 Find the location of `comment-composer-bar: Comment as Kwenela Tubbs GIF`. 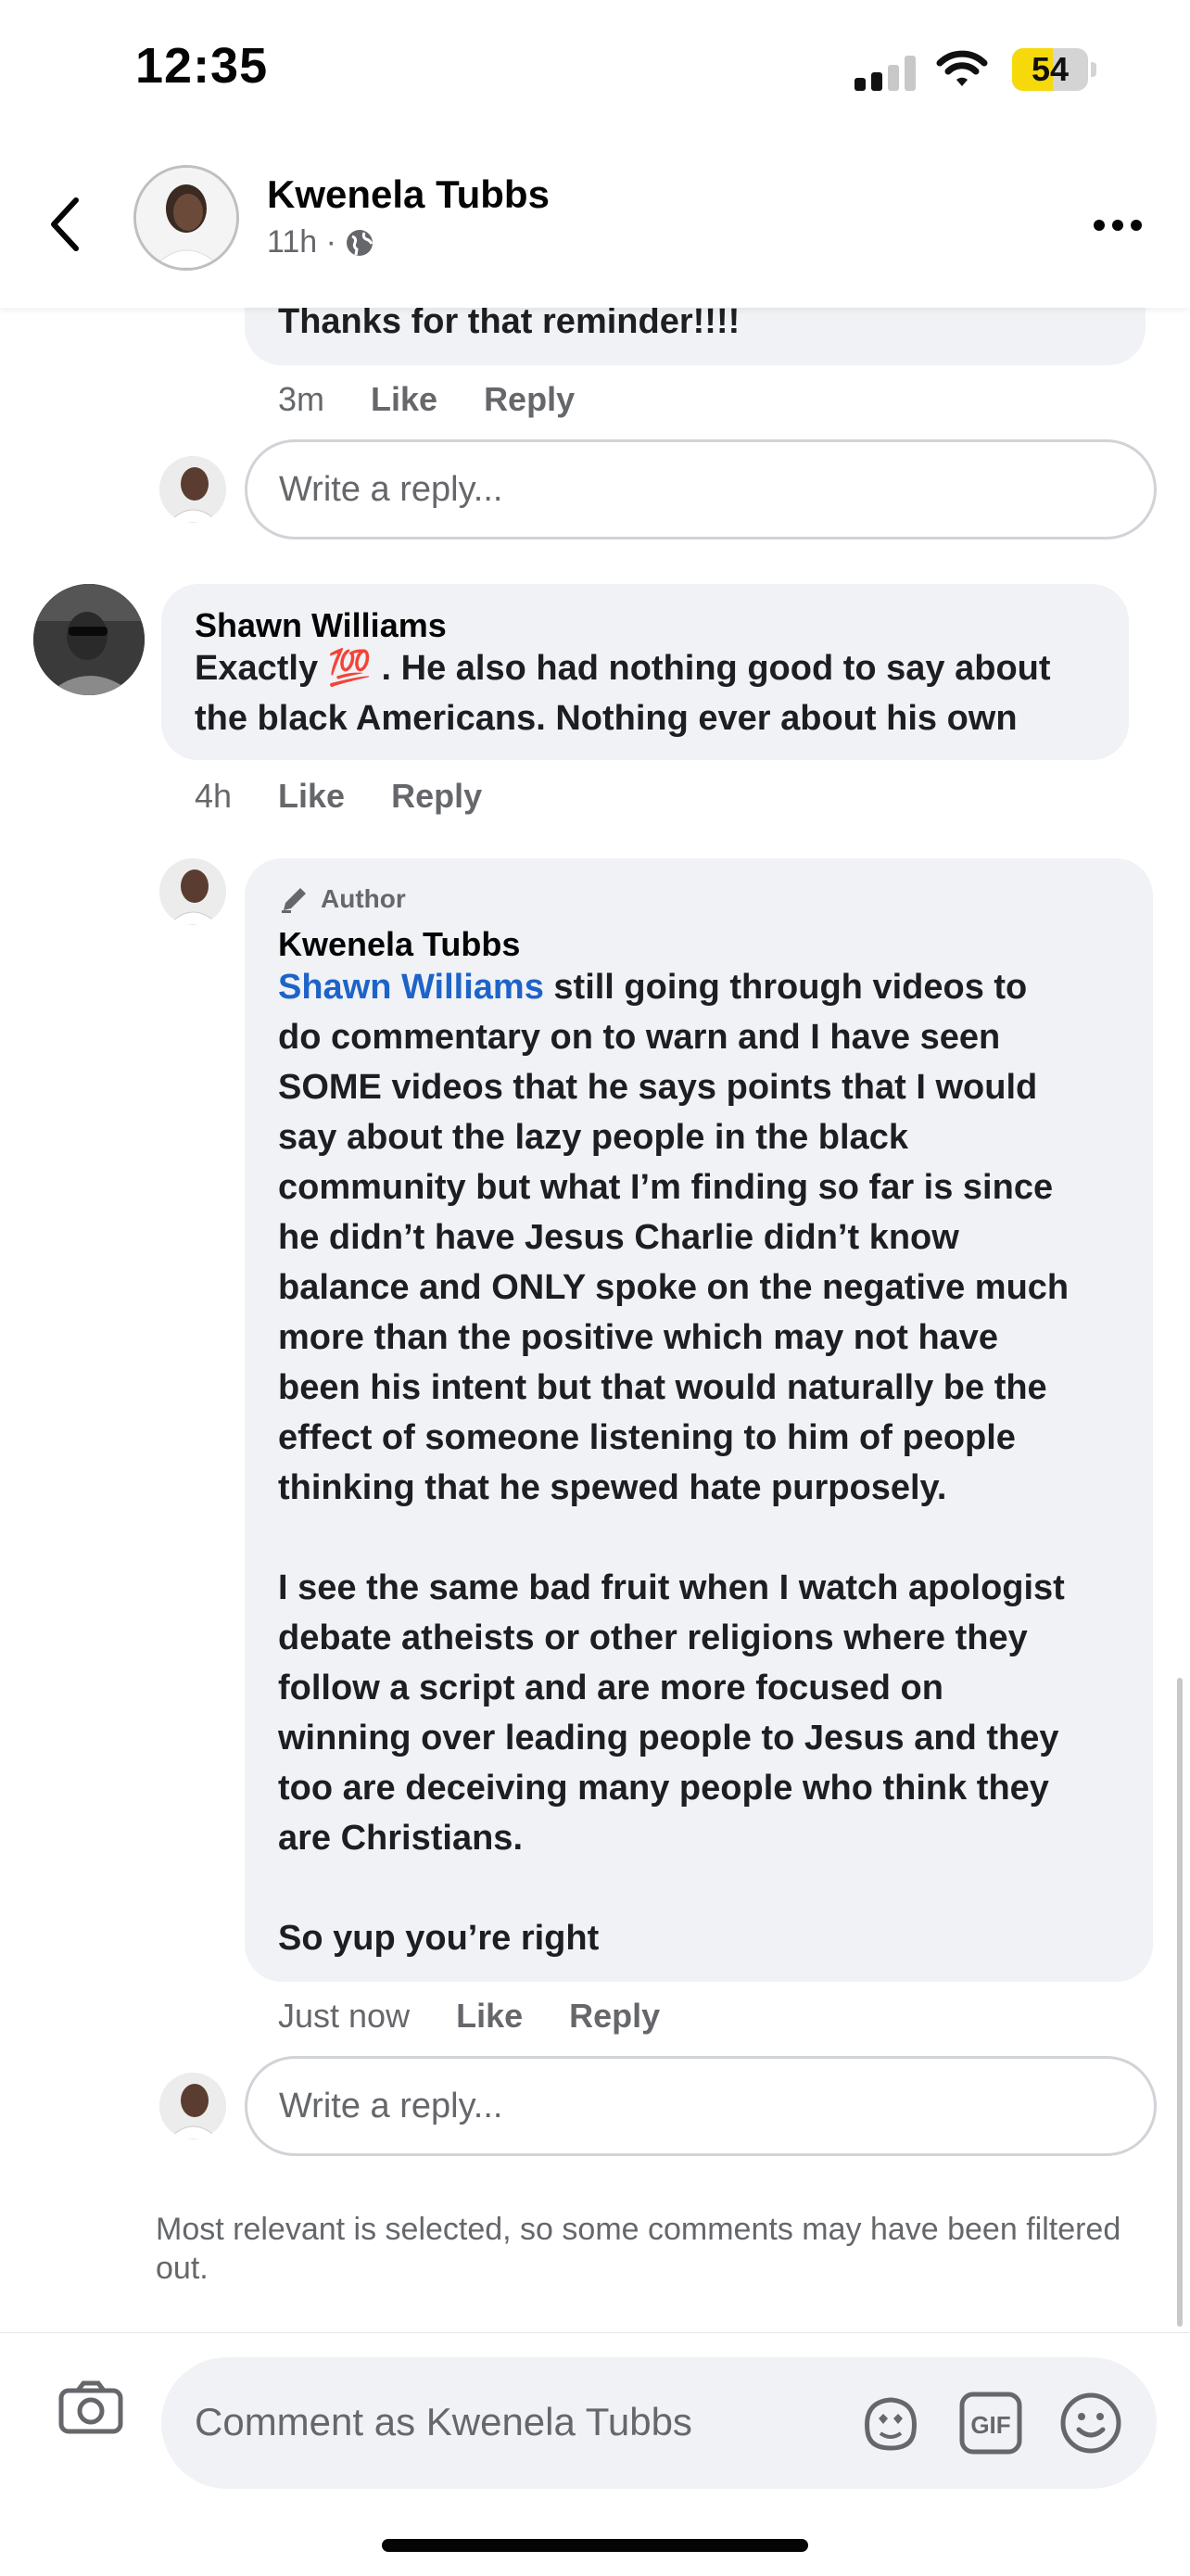

comment-composer-bar: Comment as Kwenela Tubbs GIF is located at coordinates (595, 2454).